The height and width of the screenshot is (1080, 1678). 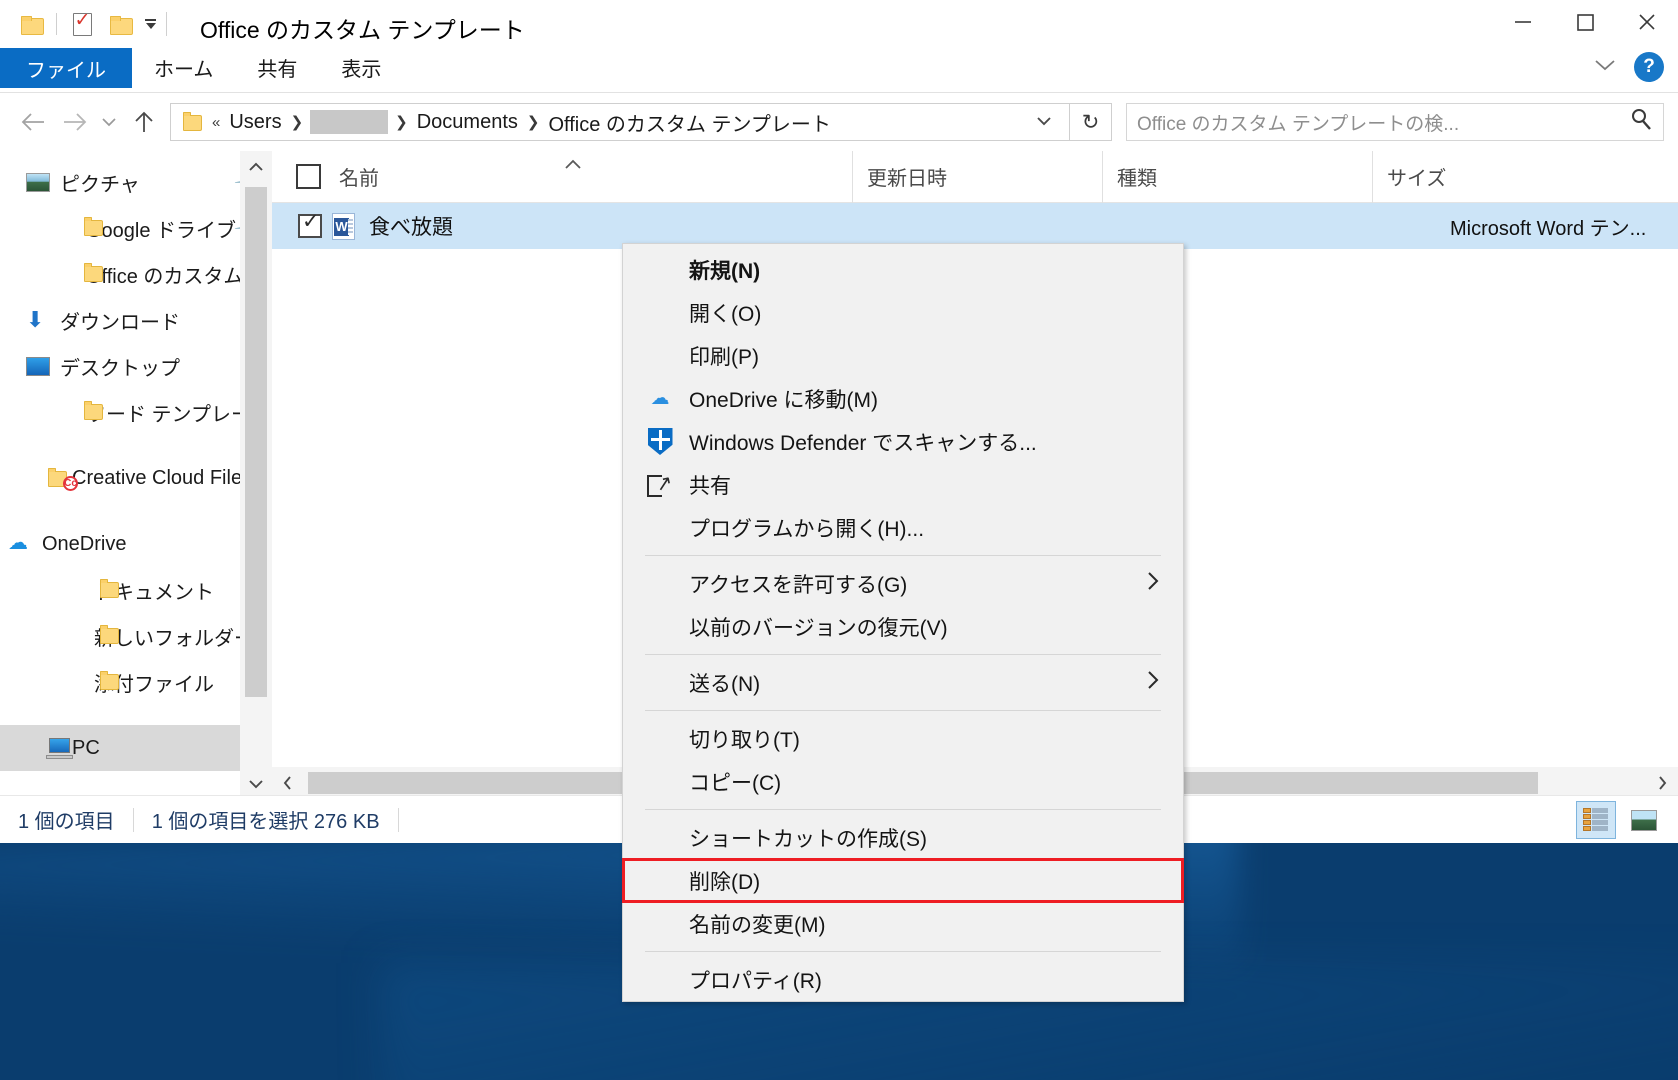 What do you see at coordinates (1605, 67) in the screenshot?
I see `chevron-down-icon` at bounding box center [1605, 67].